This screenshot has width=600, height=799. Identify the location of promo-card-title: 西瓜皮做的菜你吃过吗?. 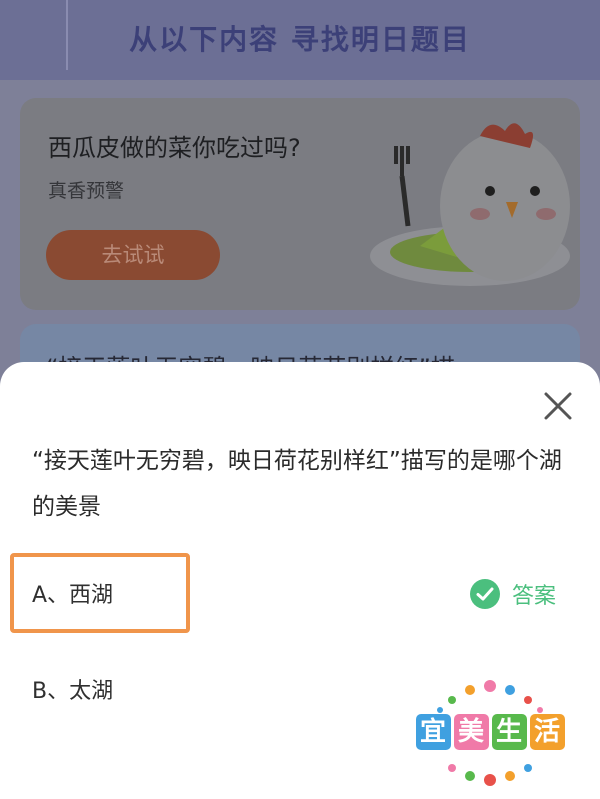
(174, 148).